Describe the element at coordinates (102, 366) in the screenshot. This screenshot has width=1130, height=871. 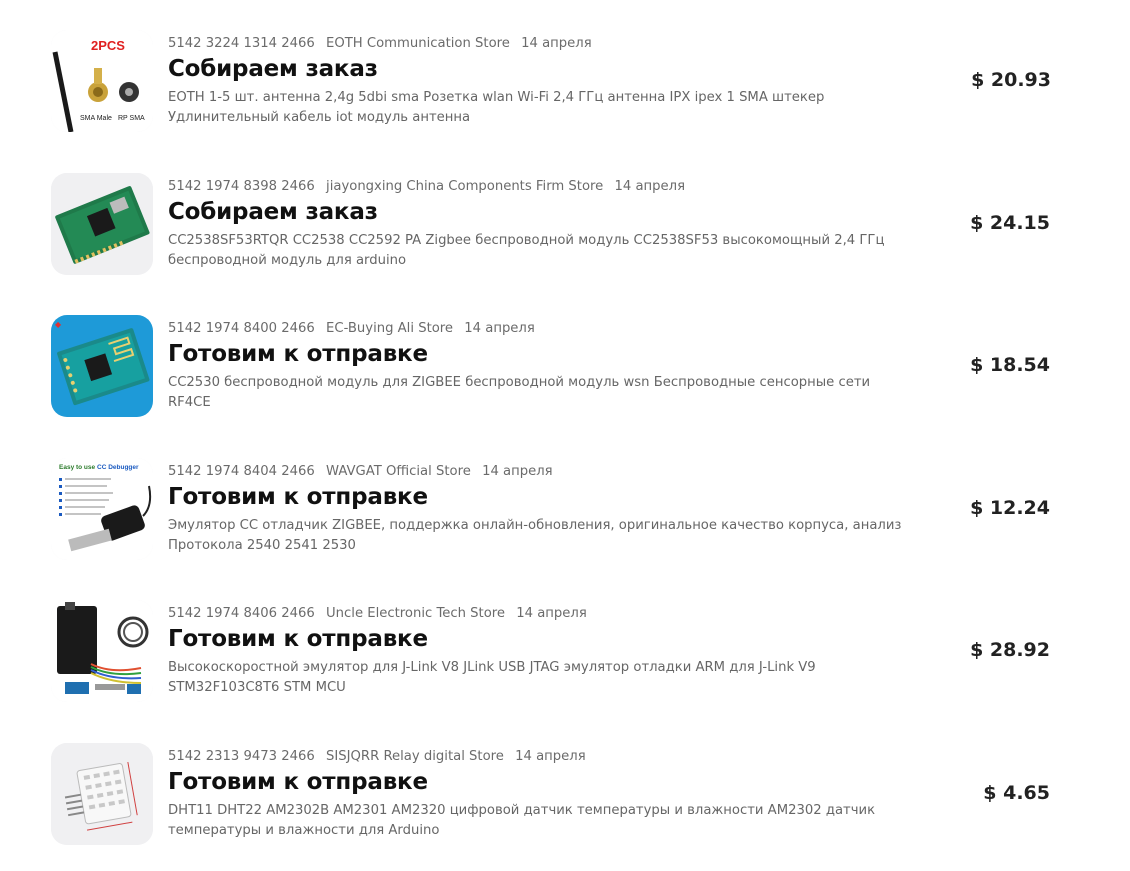
I see `product-image-cc2530-module: ◆` at that location.